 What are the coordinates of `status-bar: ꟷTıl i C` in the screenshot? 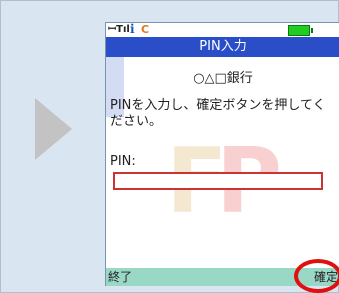 It's located at (222, 30).